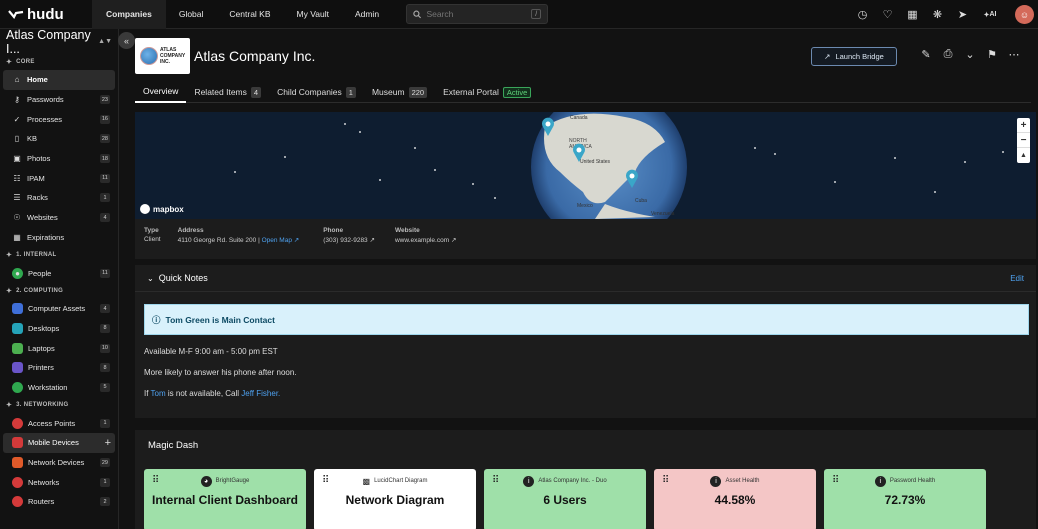 The image size is (1038, 529). Describe the element at coordinates (25, 62) in the screenshot. I see `section-core-label: CORE` at that location.